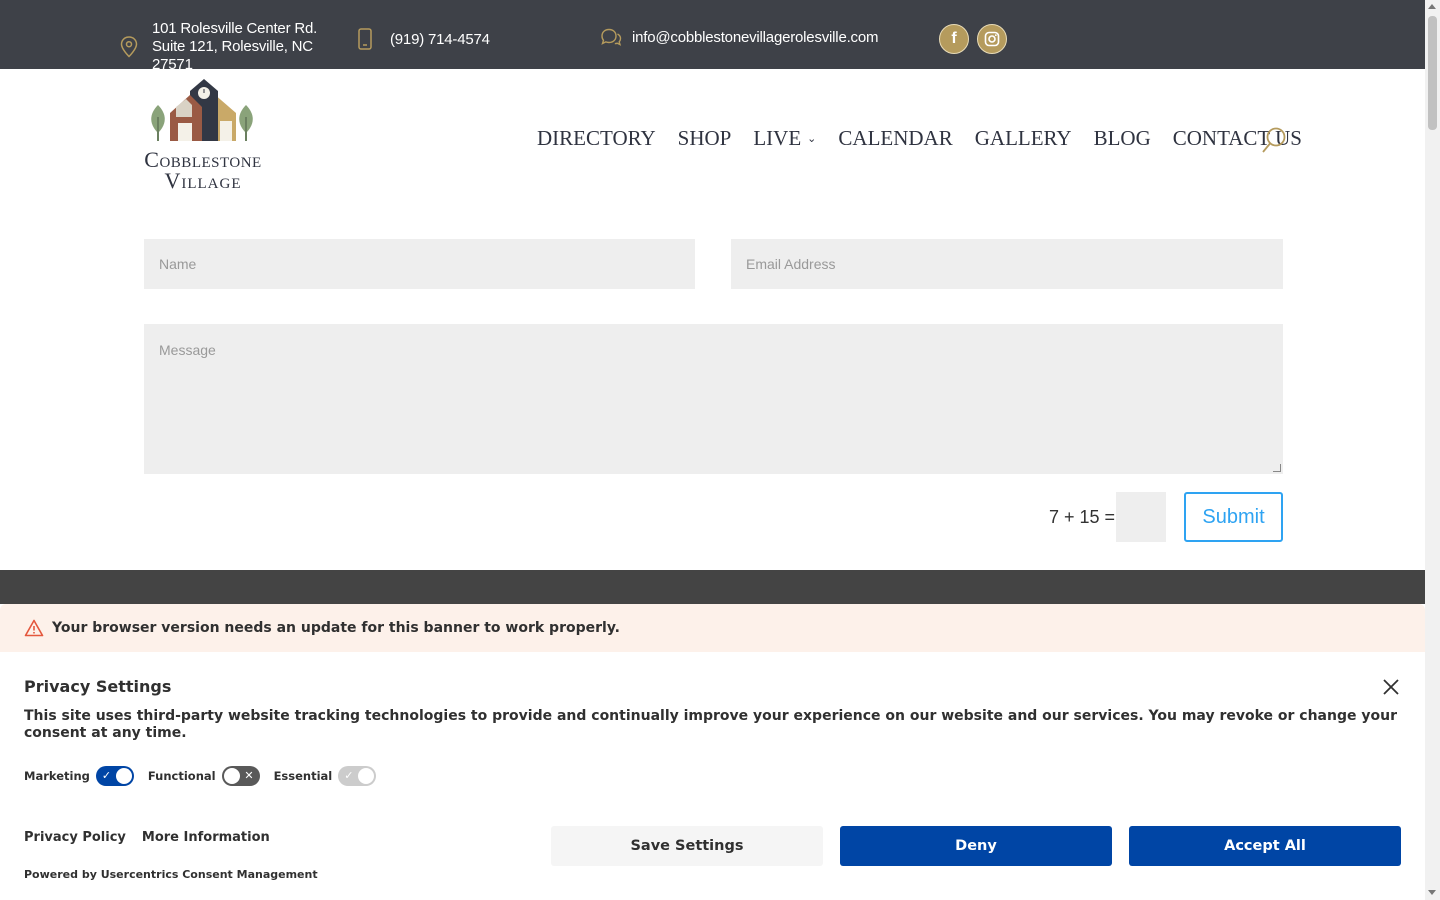 The image size is (1440, 900). What do you see at coordinates (34, 628) in the screenshot?
I see `warning-icon` at bounding box center [34, 628].